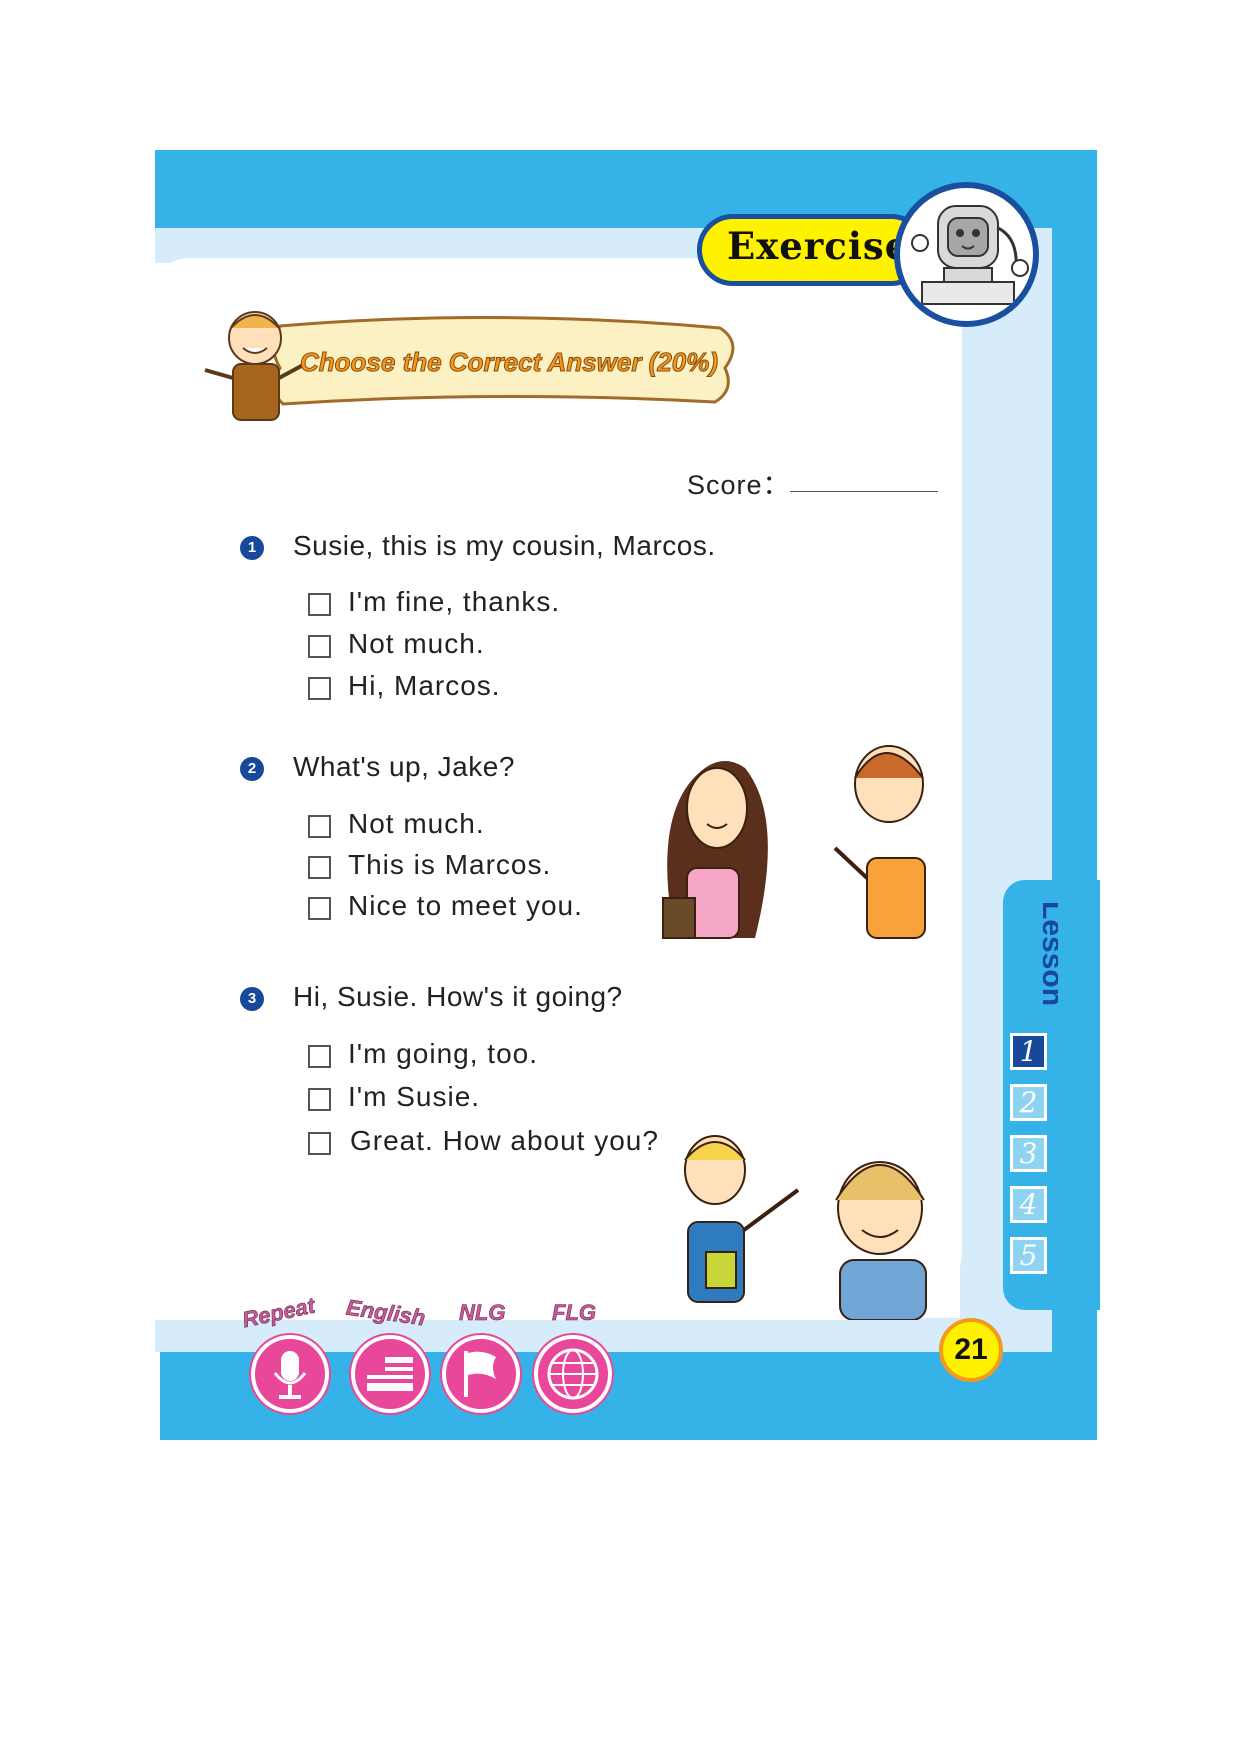 The image size is (1241, 1755). I want to click on score-field, so click(864, 491).